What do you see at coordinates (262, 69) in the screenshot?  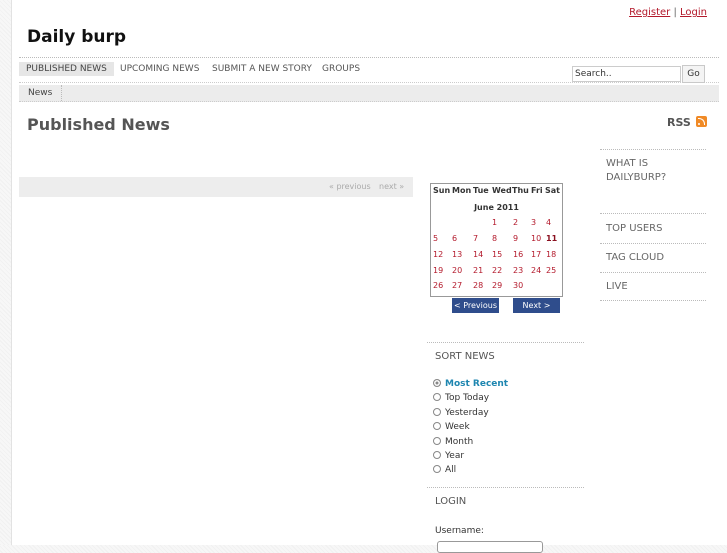 I see `nav-submit-story: SUBMIT A NEW STORY` at bounding box center [262, 69].